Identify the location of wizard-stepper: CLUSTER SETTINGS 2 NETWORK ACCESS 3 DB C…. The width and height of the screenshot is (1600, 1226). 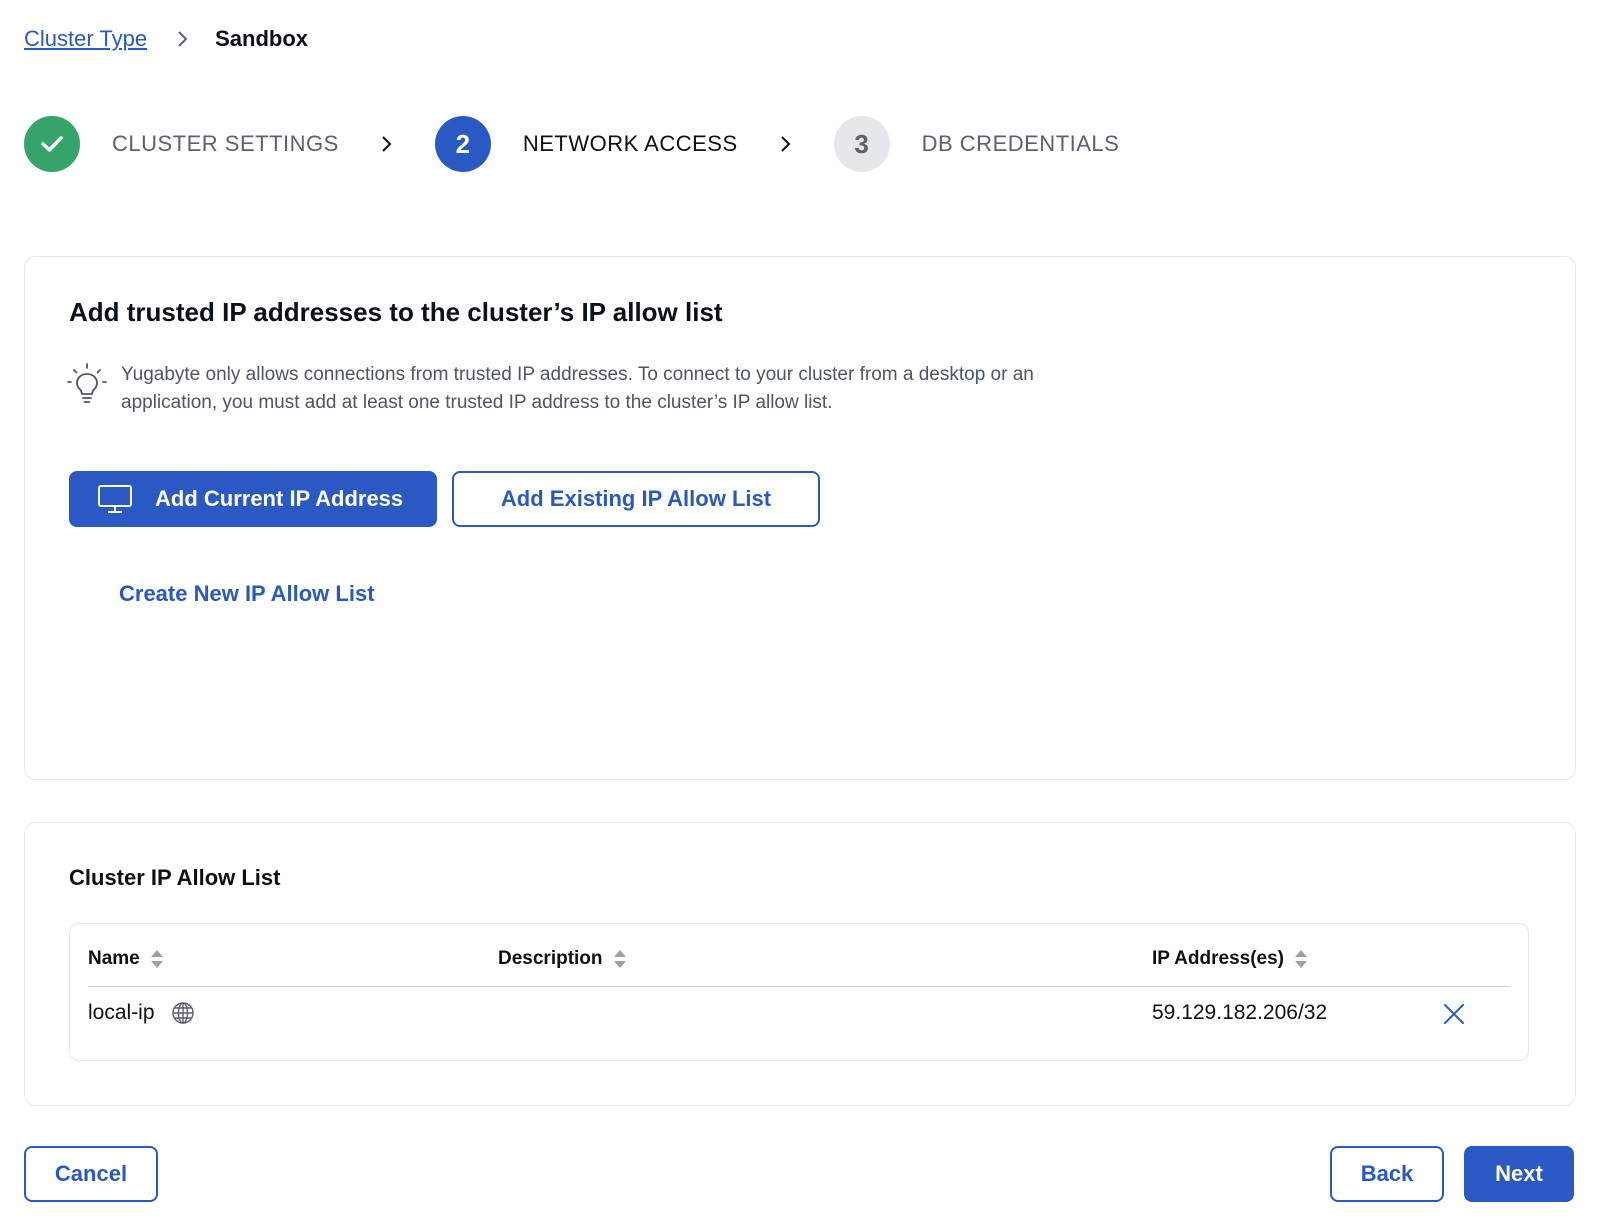
(571, 144).